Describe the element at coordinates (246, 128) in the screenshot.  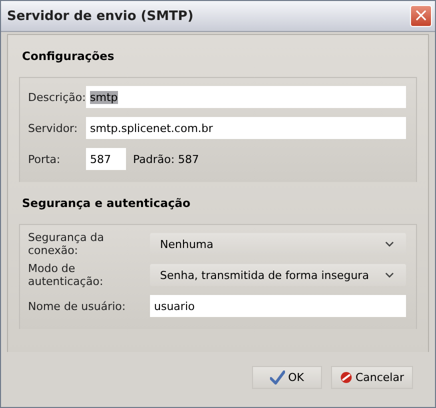
I see `input-field: smtp.splicenet.com.br` at that location.